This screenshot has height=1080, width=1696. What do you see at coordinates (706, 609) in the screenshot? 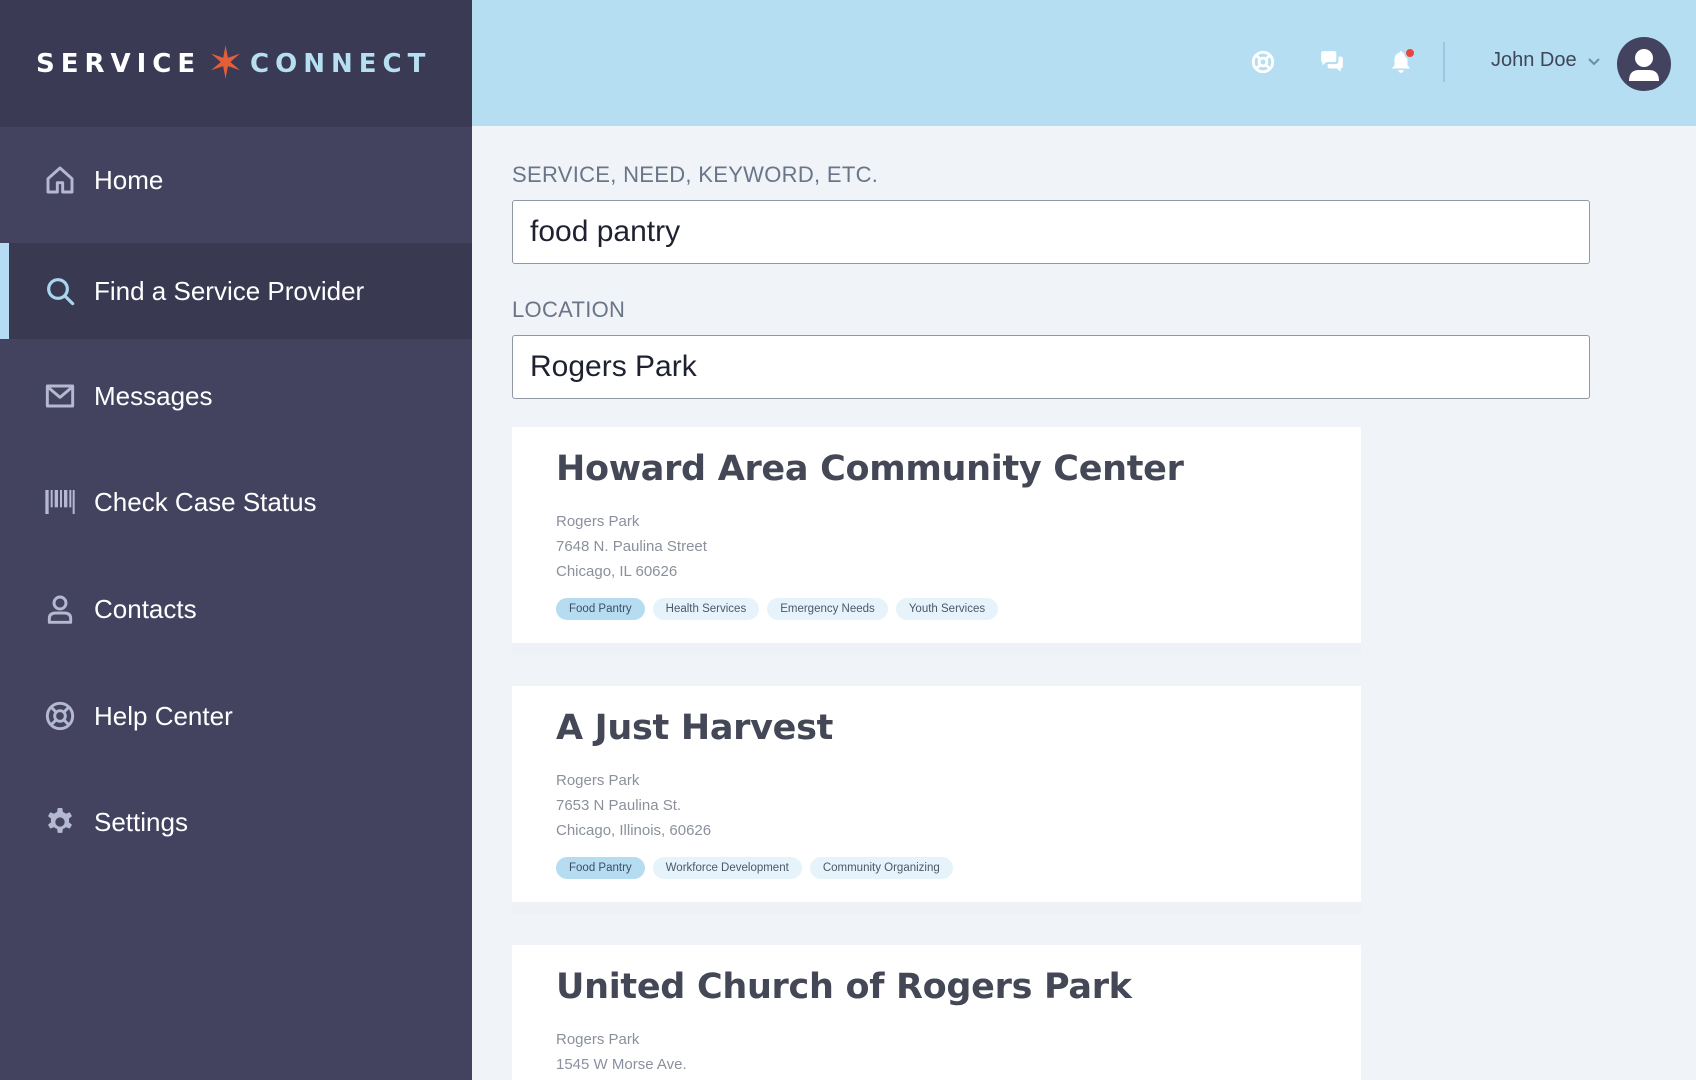
I see `tag: Health Services` at bounding box center [706, 609].